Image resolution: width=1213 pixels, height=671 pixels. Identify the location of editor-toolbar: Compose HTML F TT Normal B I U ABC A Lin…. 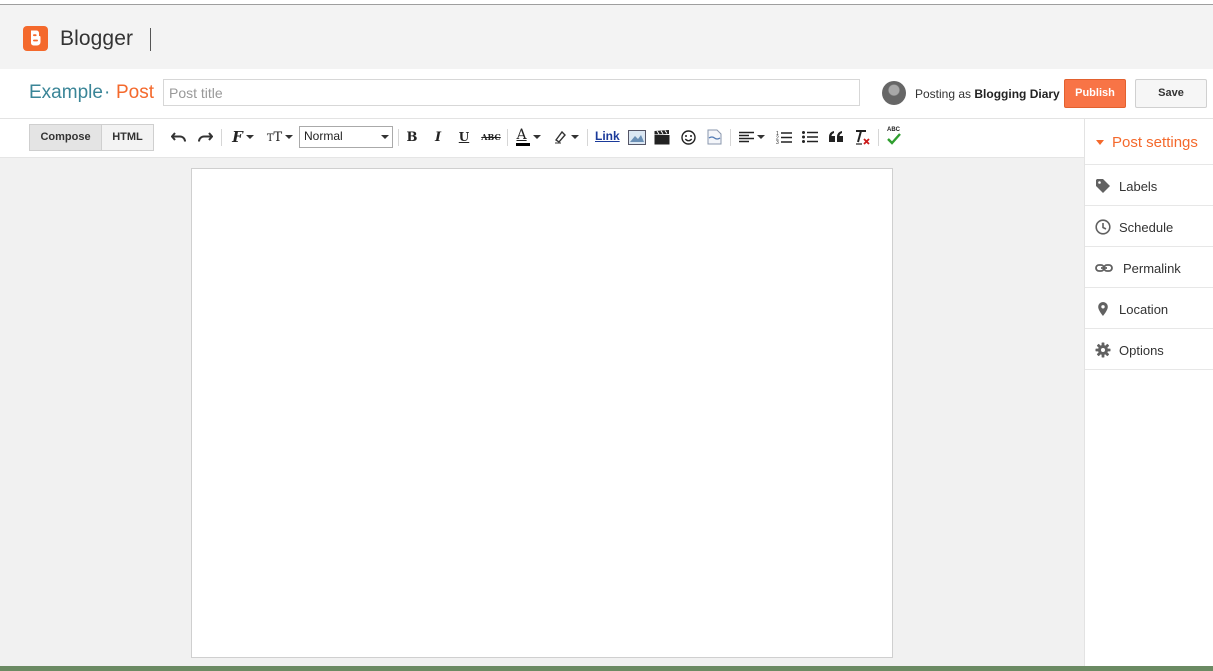
(542, 138).